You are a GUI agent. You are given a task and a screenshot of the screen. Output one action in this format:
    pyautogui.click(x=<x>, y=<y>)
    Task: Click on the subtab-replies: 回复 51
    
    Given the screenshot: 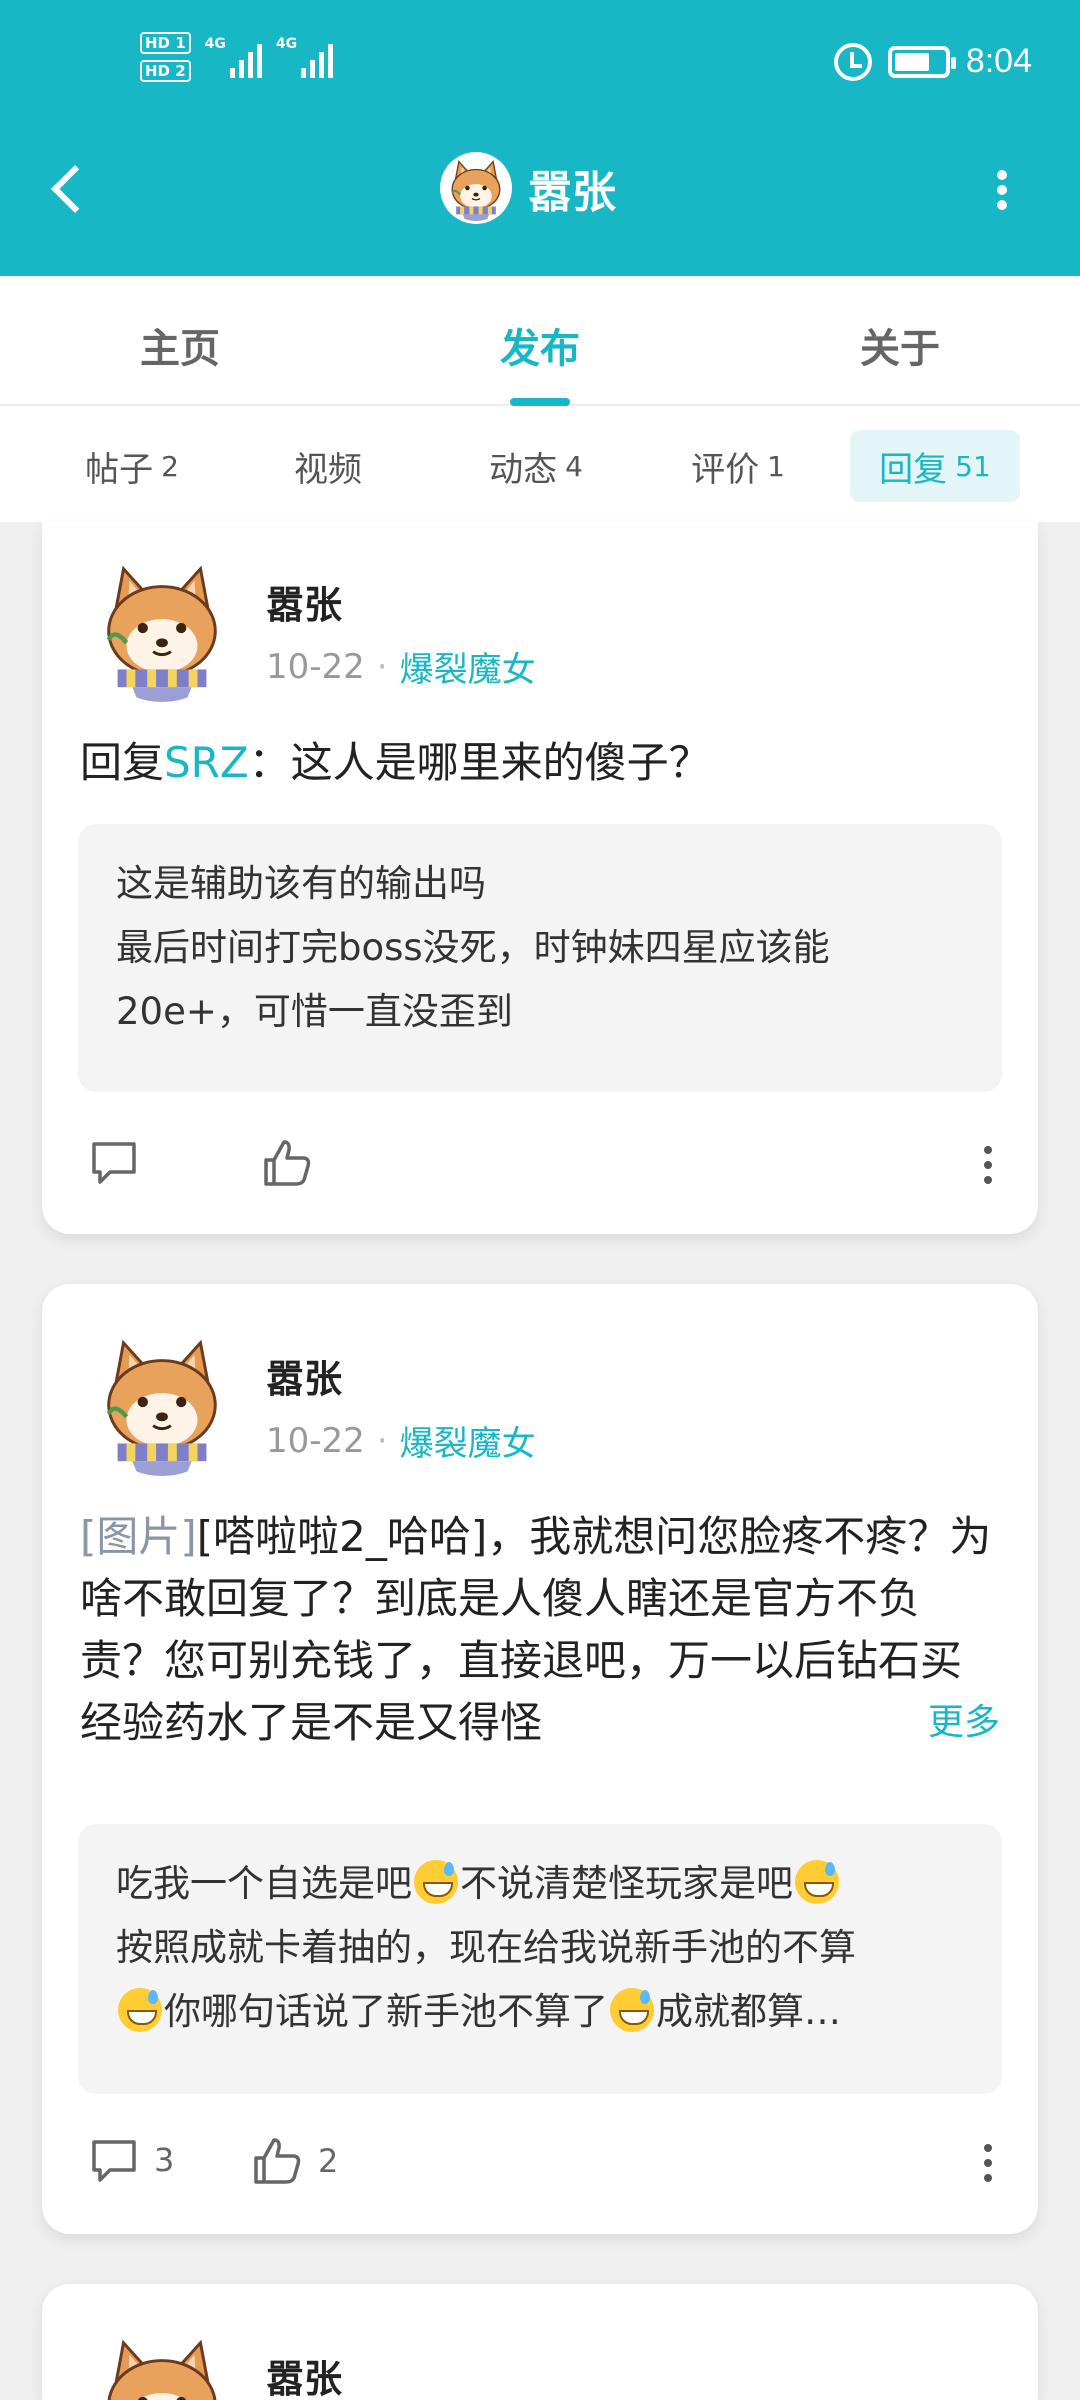 What is the action you would take?
    pyautogui.click(x=935, y=466)
    